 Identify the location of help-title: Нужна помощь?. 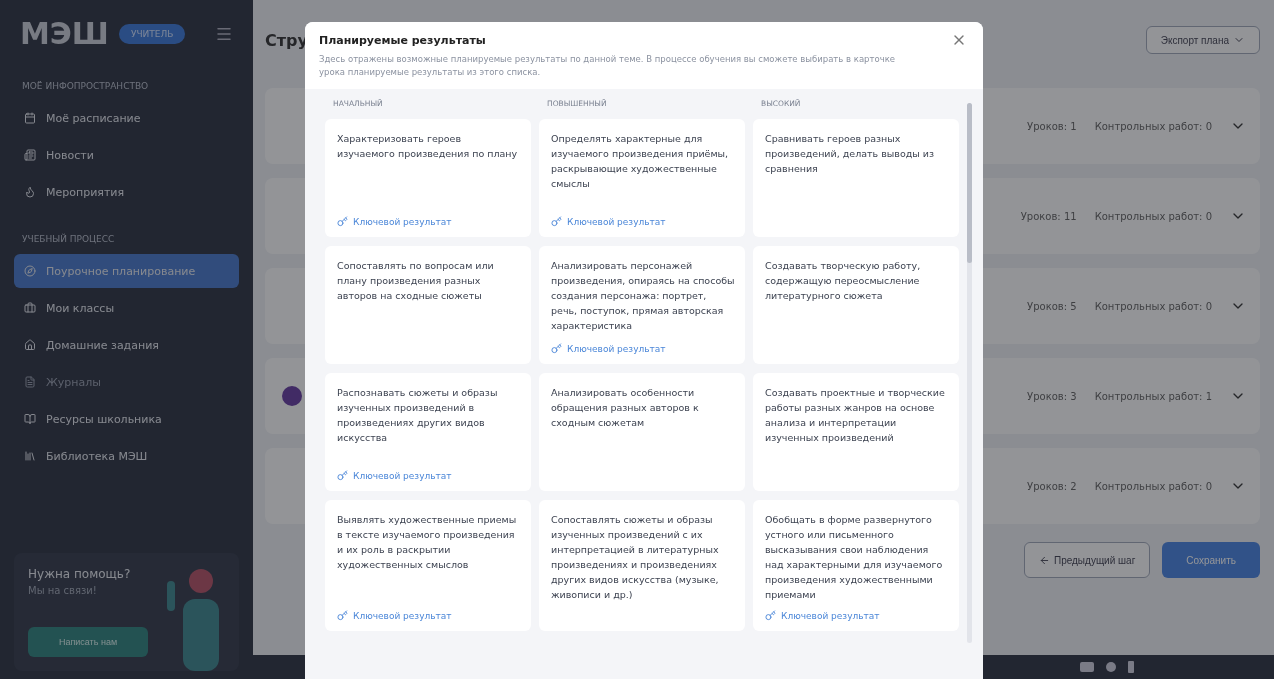
(80, 574).